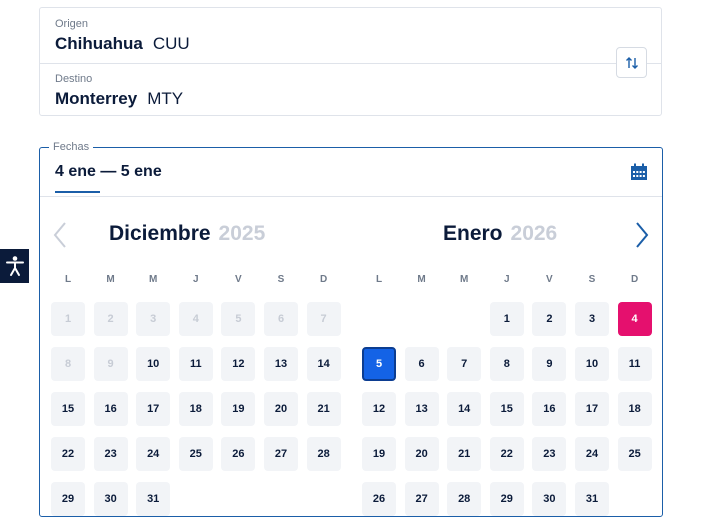  What do you see at coordinates (99, 43) in the screenshot?
I see `origin-city: Chihuahua` at bounding box center [99, 43].